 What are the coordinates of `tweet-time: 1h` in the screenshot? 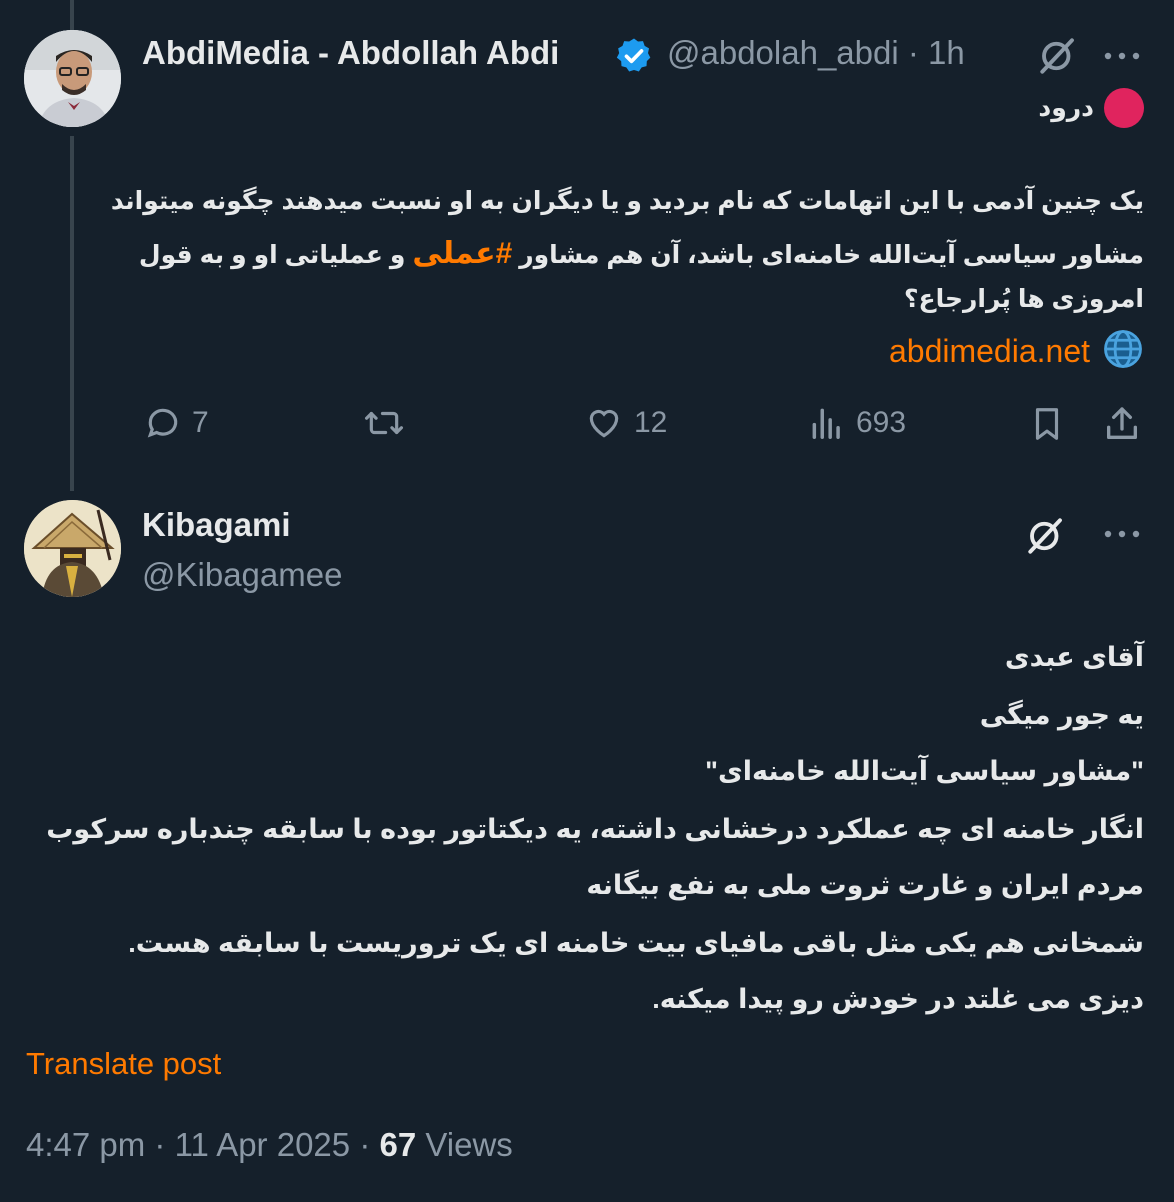 It's located at (946, 52).